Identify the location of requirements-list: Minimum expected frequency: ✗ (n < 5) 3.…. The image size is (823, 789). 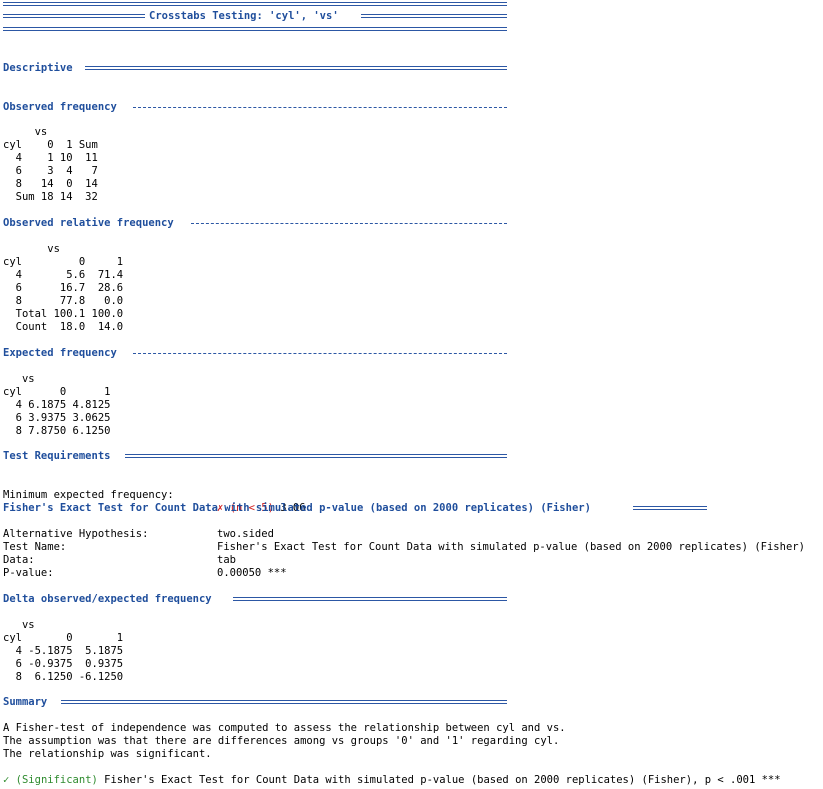
(154, 495).